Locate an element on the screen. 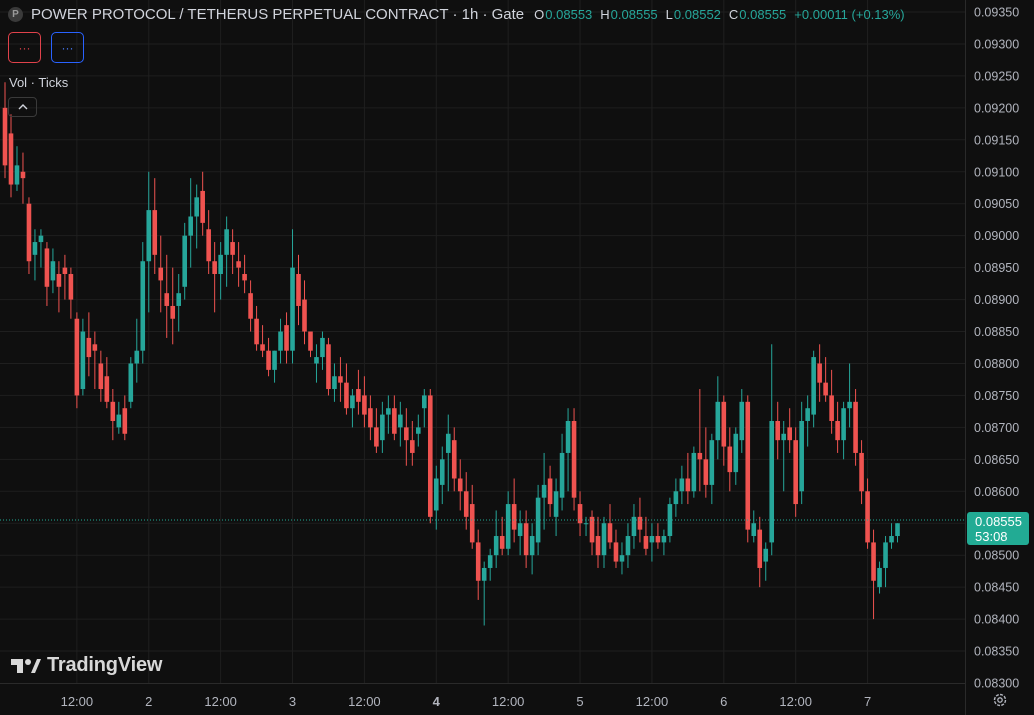 This screenshot has height=715, width=1034. y-tick-label: 0.09250 is located at coordinates (996, 76).